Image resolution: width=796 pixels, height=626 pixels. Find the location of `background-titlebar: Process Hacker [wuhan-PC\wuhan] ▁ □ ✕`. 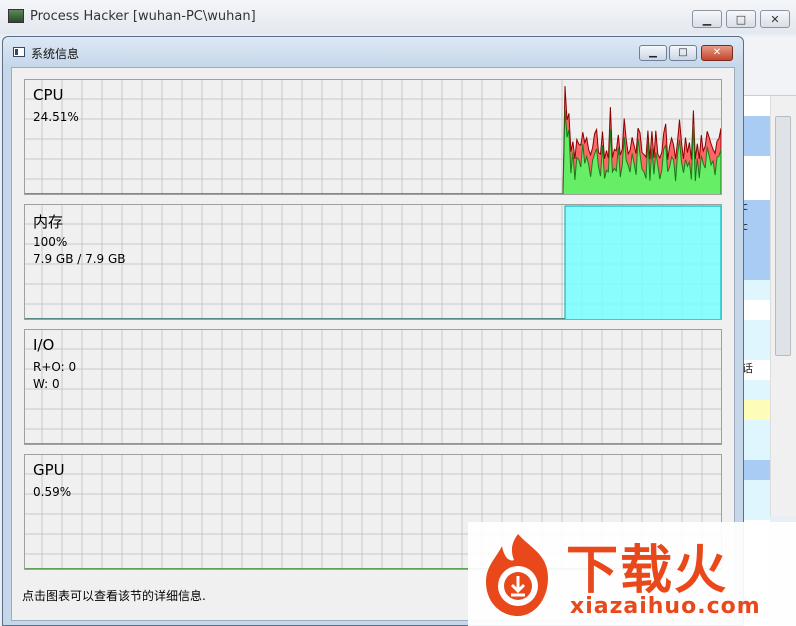

background-titlebar: Process Hacker [wuhan-PC\wuhan] ▁ □ ✕ is located at coordinates (398, 17).